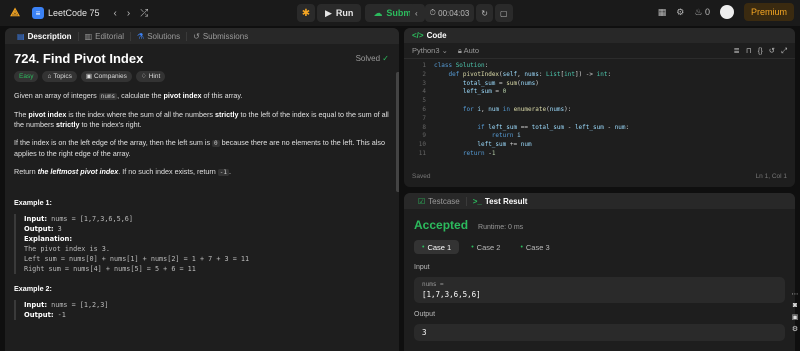  I want to click on bold-text: strictly, so click(67, 124).